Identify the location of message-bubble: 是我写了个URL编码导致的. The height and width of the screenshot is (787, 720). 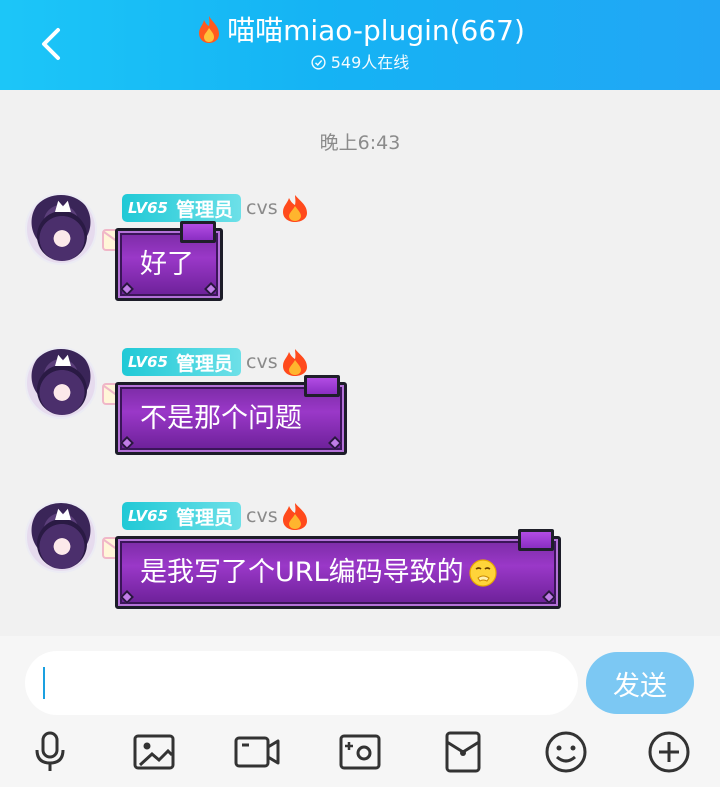
(338, 569).